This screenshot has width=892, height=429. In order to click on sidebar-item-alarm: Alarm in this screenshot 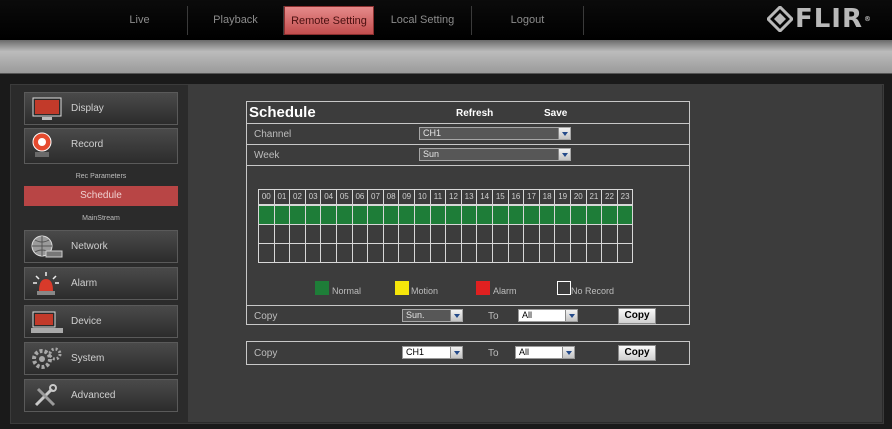, I will do `click(101, 283)`.